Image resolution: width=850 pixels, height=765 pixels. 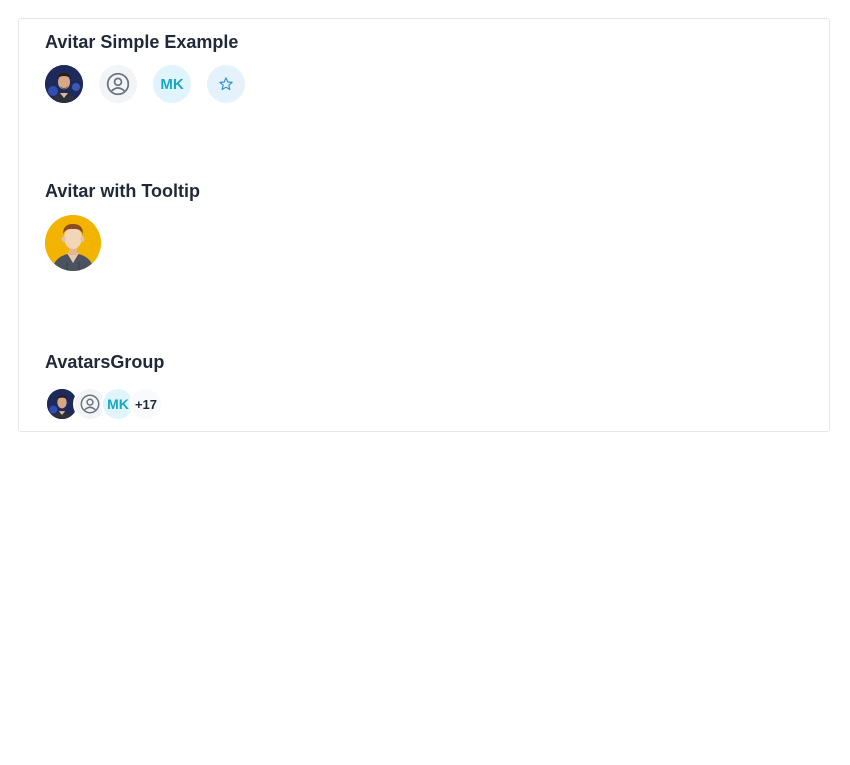 I want to click on avatar-photo, so click(x=64, y=84).